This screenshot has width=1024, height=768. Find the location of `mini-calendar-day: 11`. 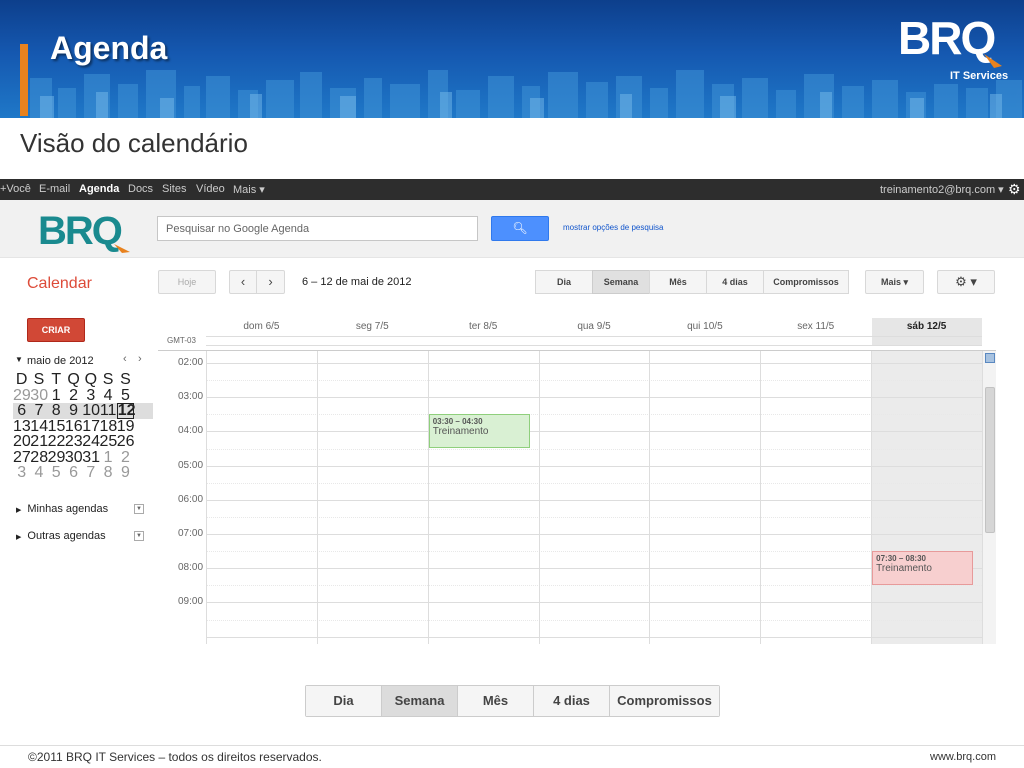

mini-calendar-day: 11 is located at coordinates (108, 411).